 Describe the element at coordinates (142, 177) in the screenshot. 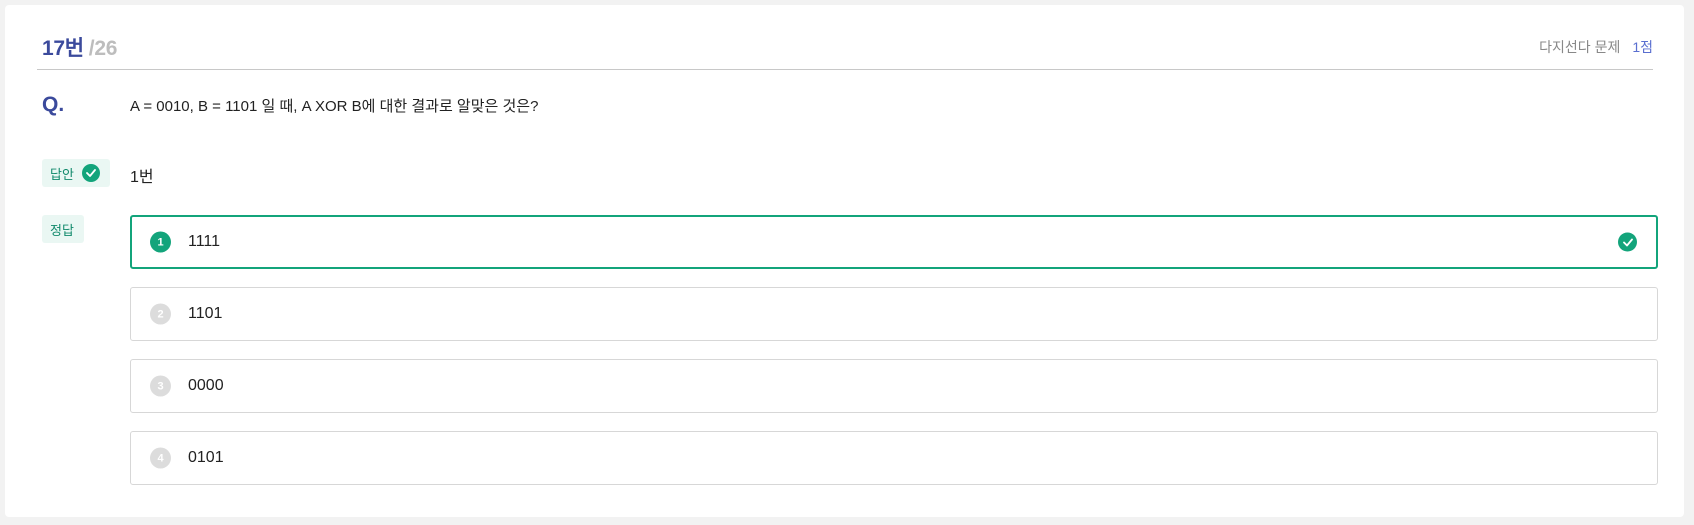

I see `submitted-answer-value: 1번` at that location.